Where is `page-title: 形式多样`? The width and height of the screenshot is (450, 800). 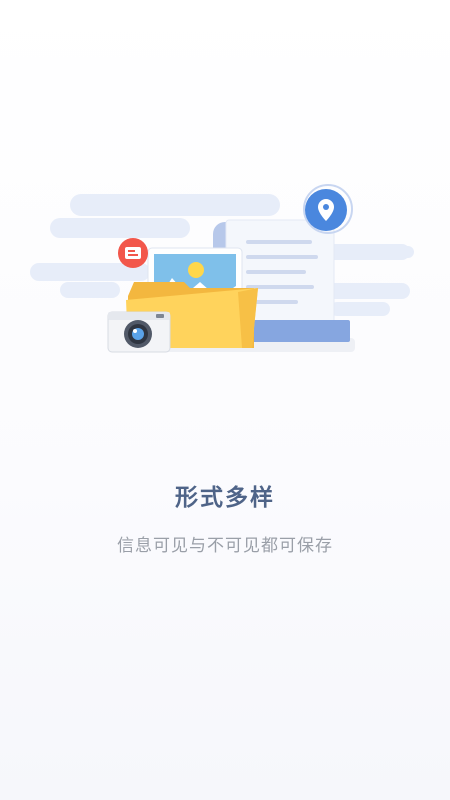
page-title: 形式多样 is located at coordinates (225, 498).